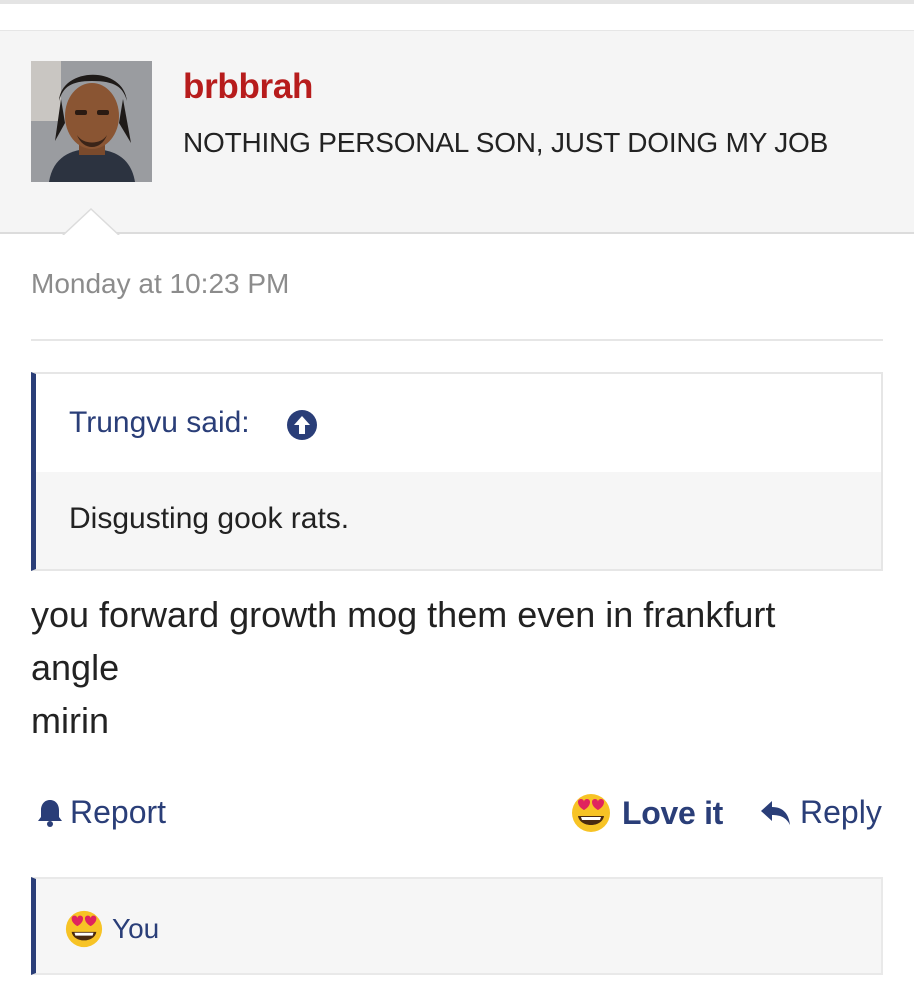 The height and width of the screenshot is (1000, 914). I want to click on avatar-image, so click(91, 121).